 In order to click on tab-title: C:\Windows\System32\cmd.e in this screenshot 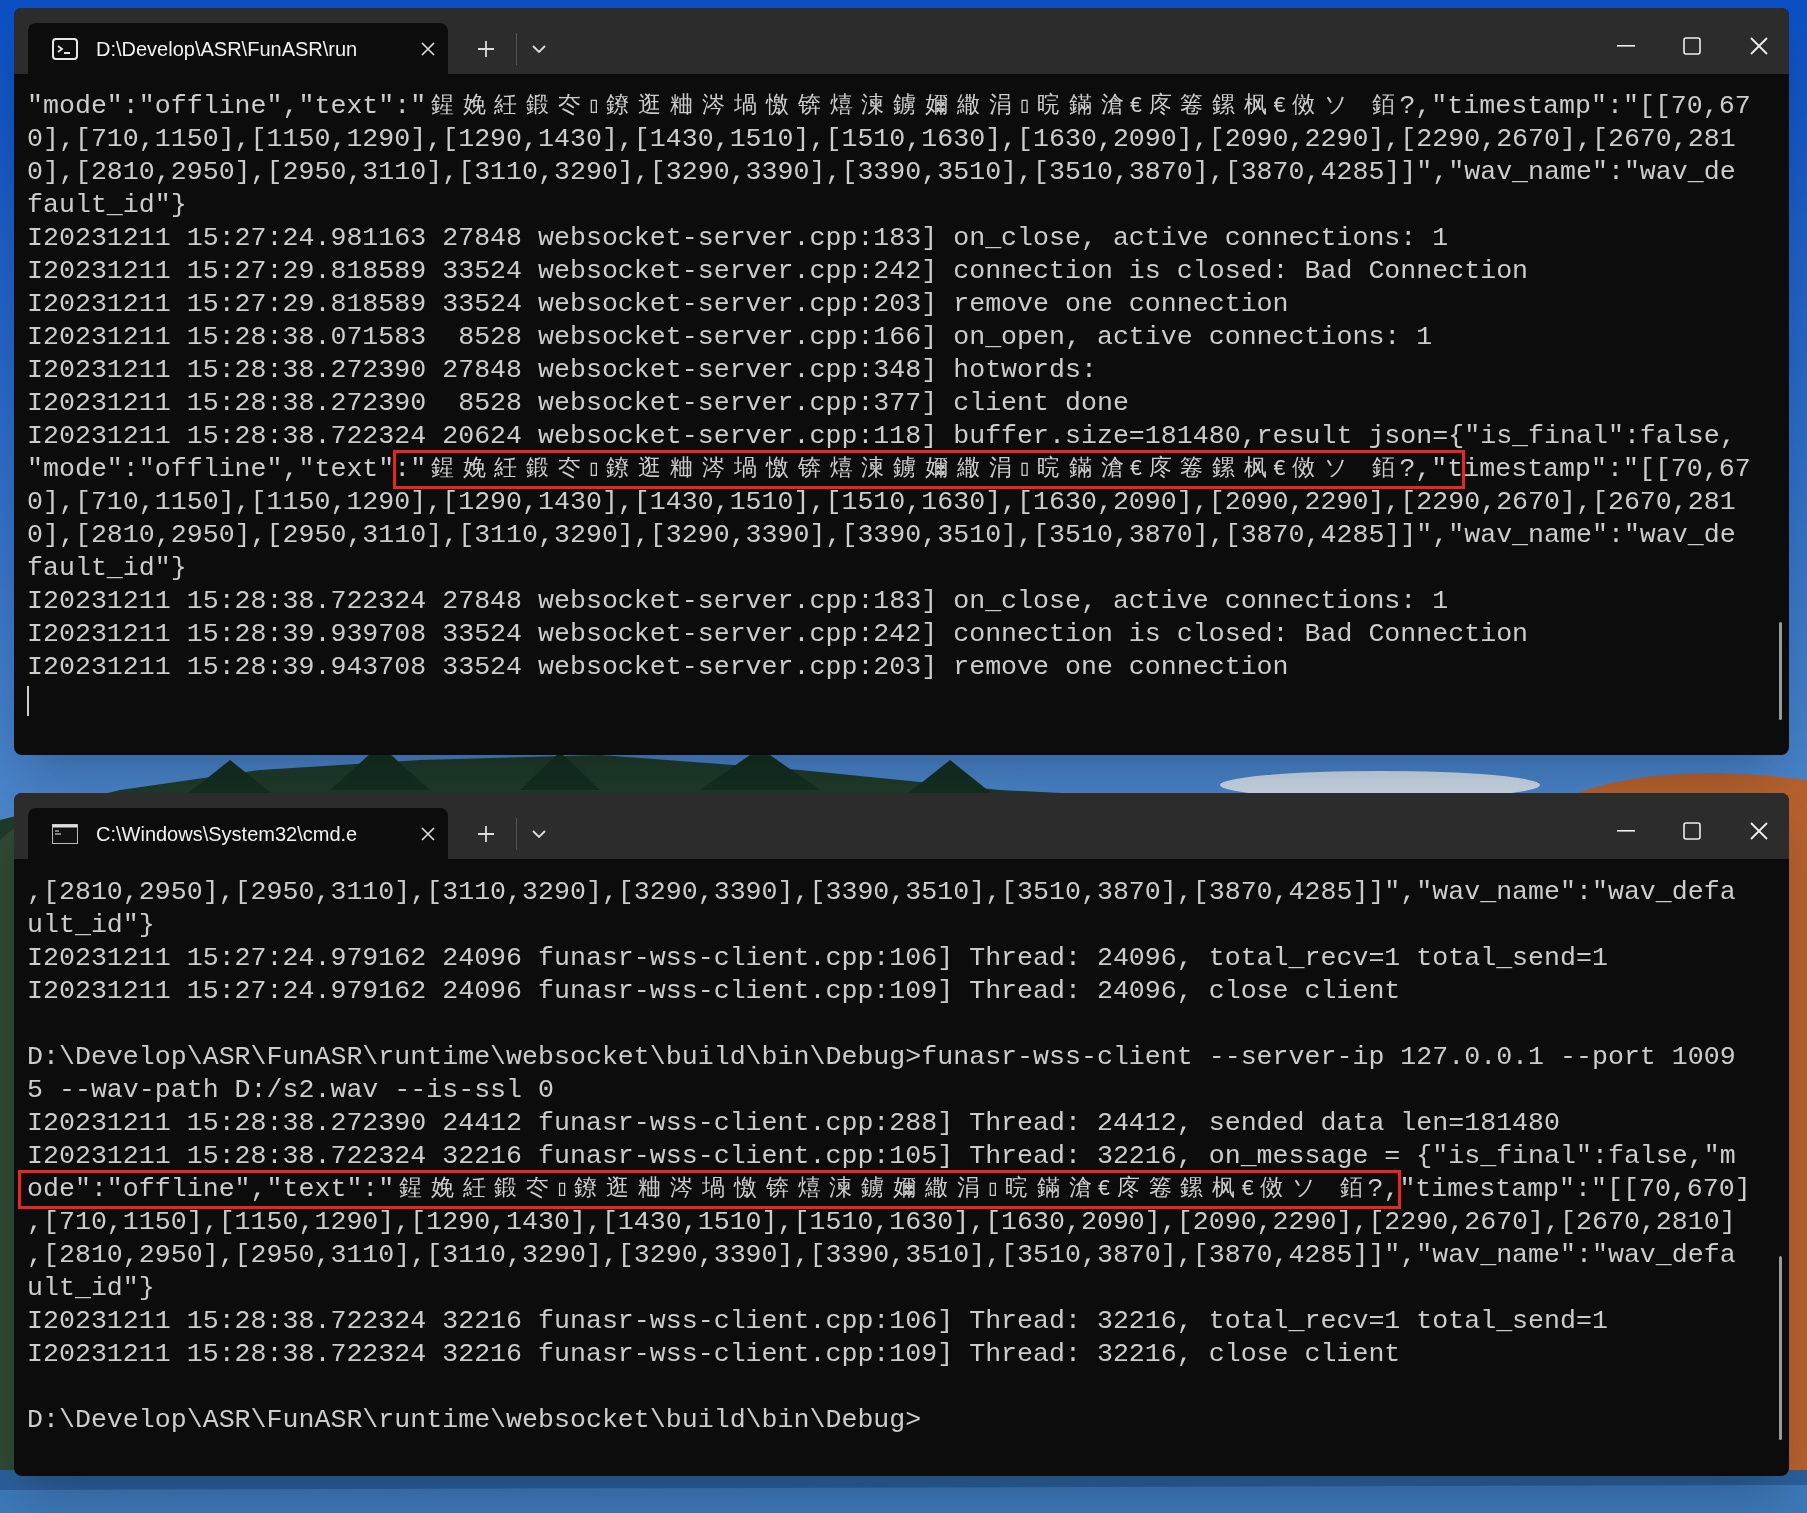, I will do `click(227, 834)`.